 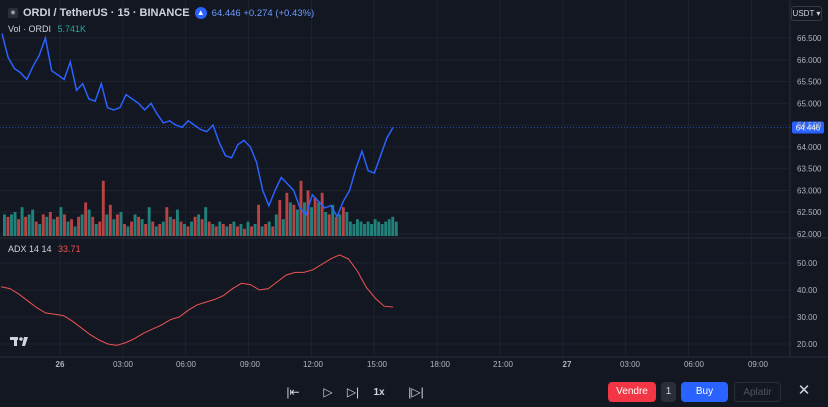 I want to click on time-axis-label: 06:00, so click(x=186, y=364).